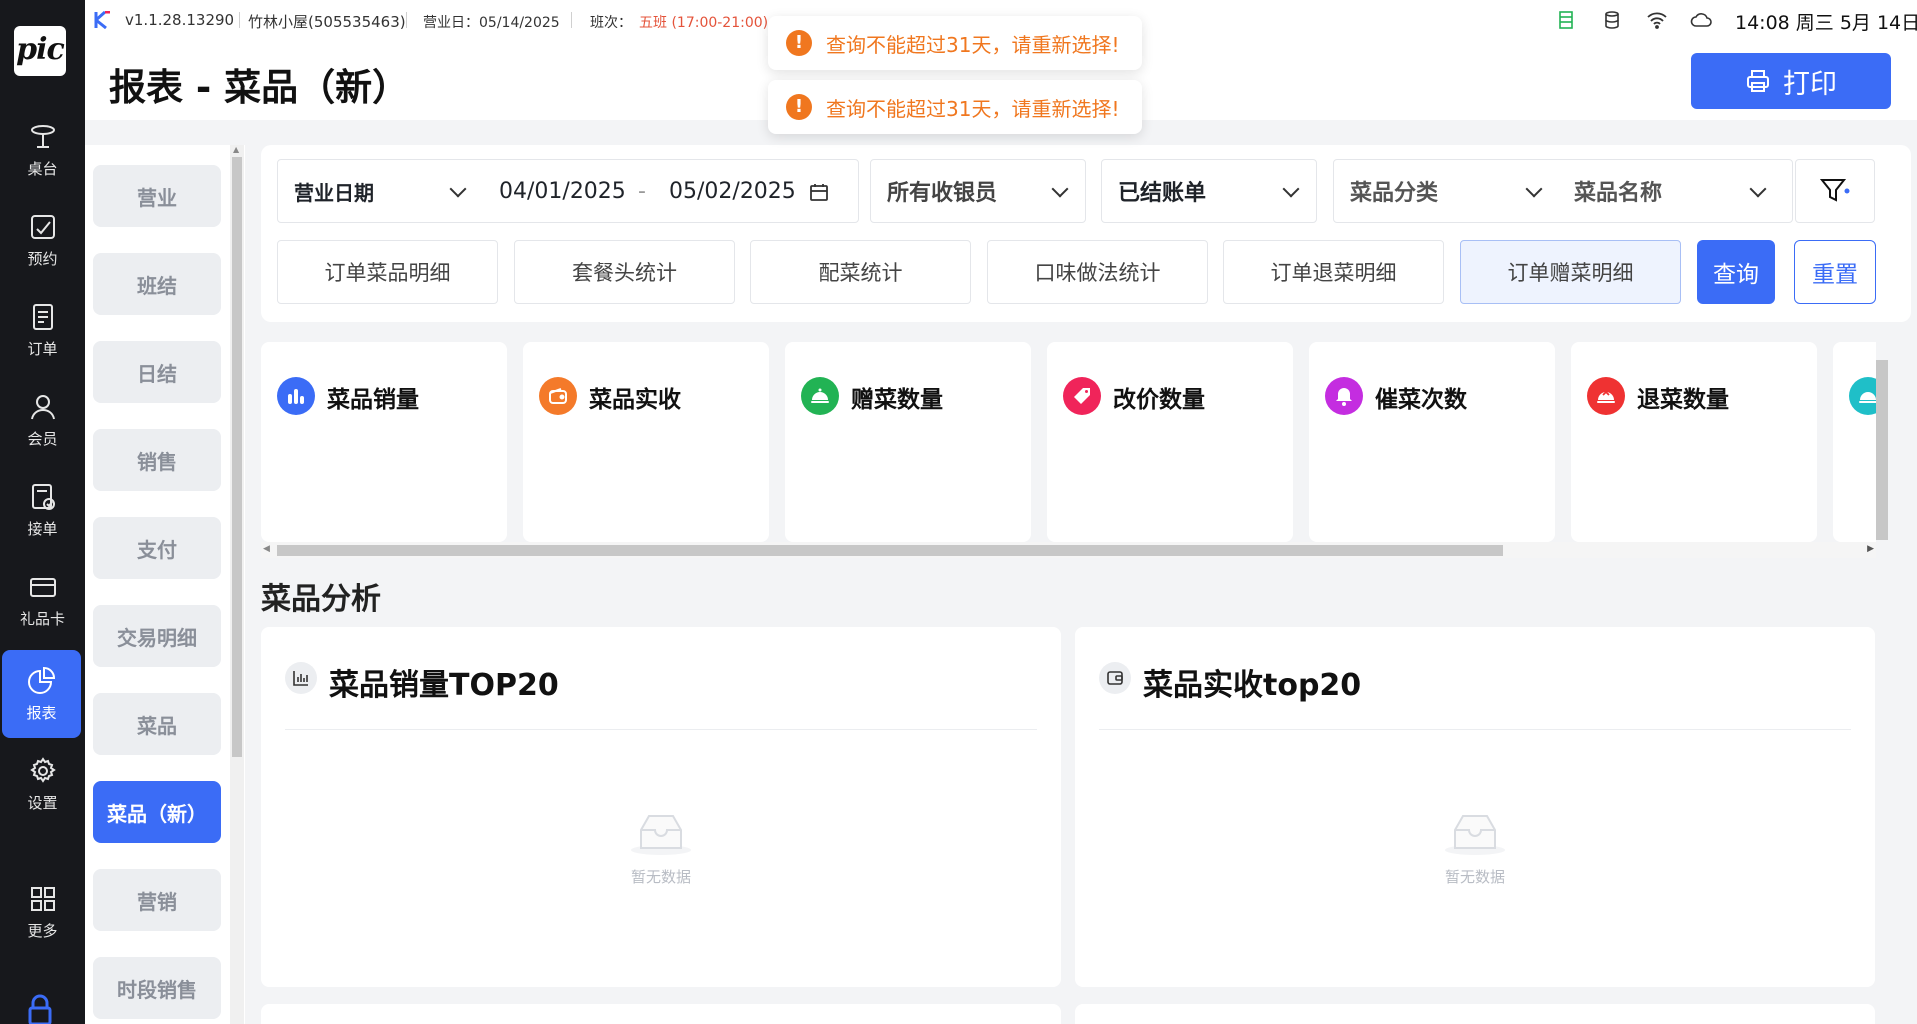 This screenshot has height=1024, width=1917. Describe the element at coordinates (1209, 191) in the screenshot. I see `bill-status-filter: 已结账单` at that location.